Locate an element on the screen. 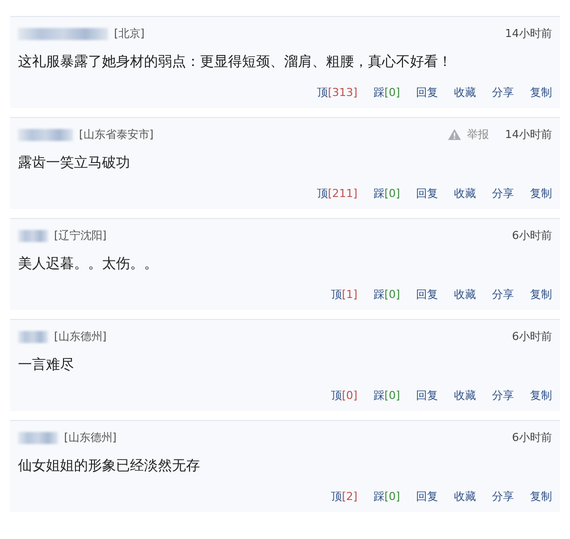 Image resolution: width=570 pixels, height=539 pixels. comment-text: 仙女姐姐的形象已经淡然无存 is located at coordinates (109, 466).